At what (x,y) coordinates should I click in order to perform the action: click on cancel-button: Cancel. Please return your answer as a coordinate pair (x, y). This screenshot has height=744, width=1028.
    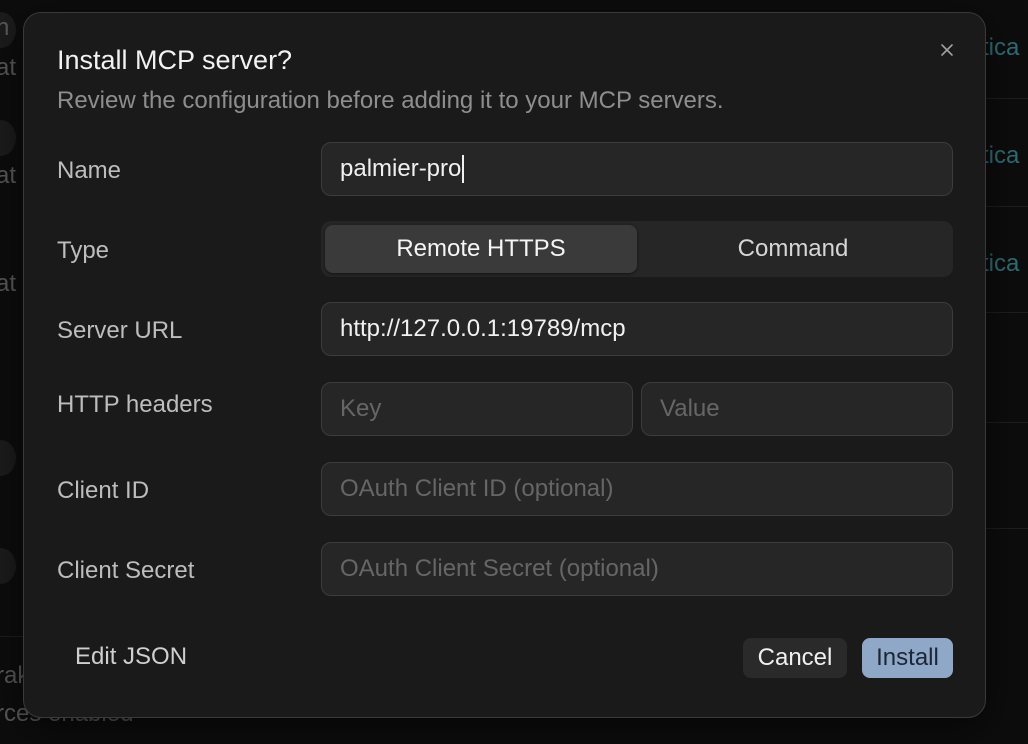
    Looking at the image, I should click on (795, 658).